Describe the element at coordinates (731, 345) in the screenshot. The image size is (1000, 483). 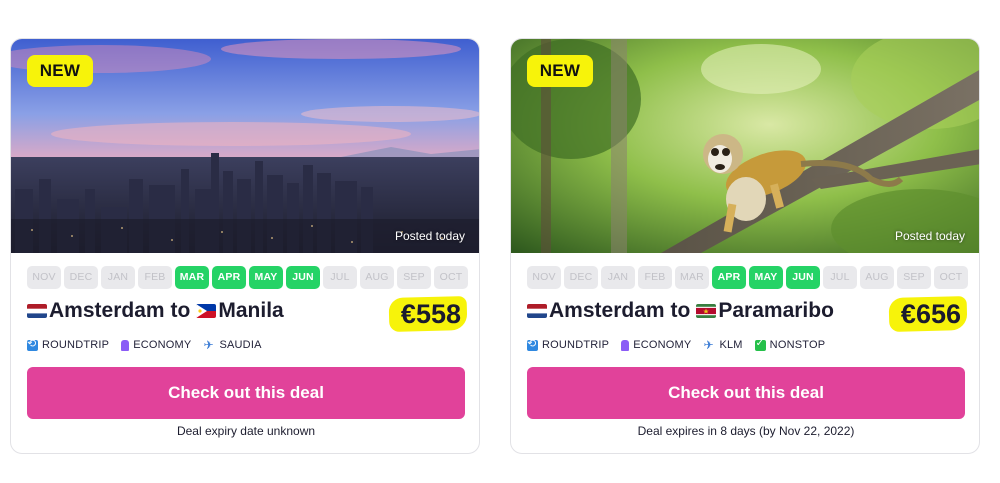
I see `tag-label: KLM` at that location.